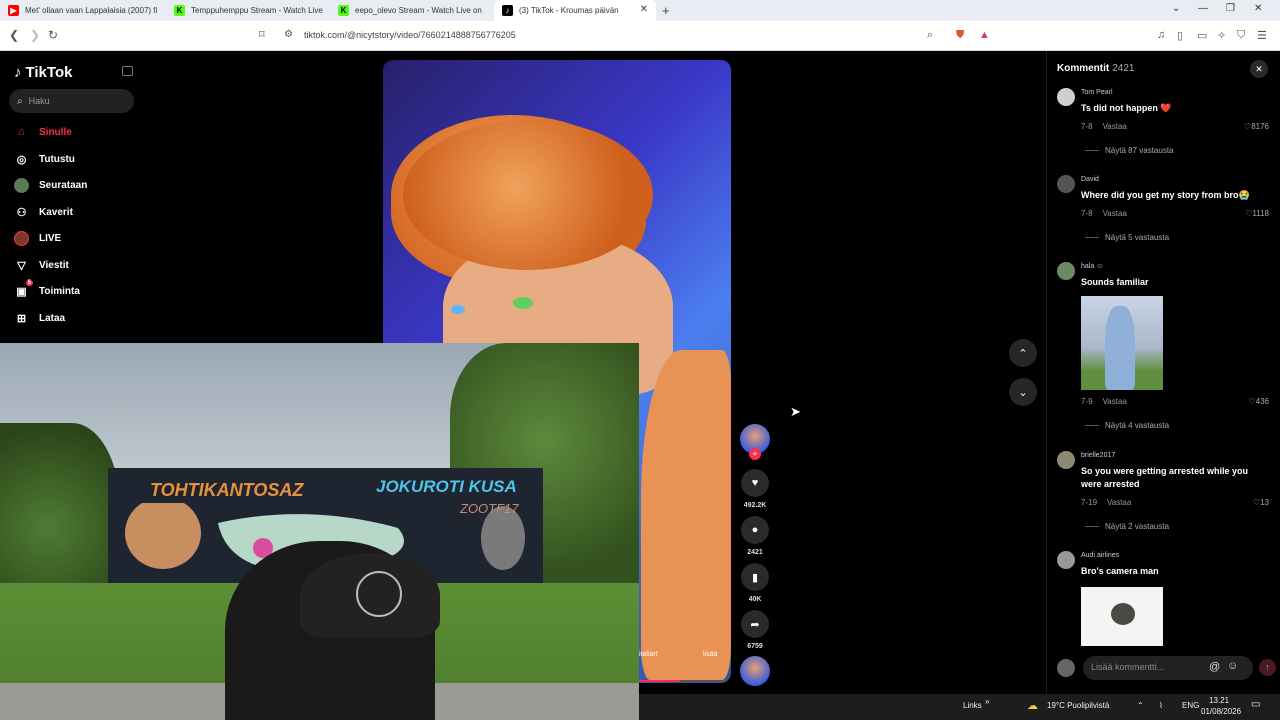 This screenshot has height=720, width=1280. I want to click on reload-icon: ↻, so click(53, 35).